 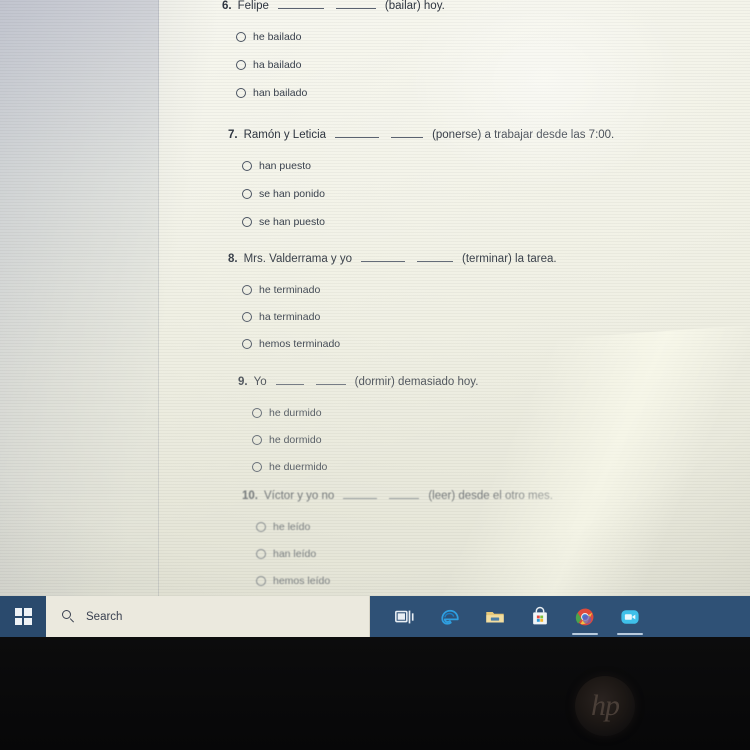 What do you see at coordinates (208, 616) in the screenshot?
I see `taskbar-search-box: Search` at bounding box center [208, 616].